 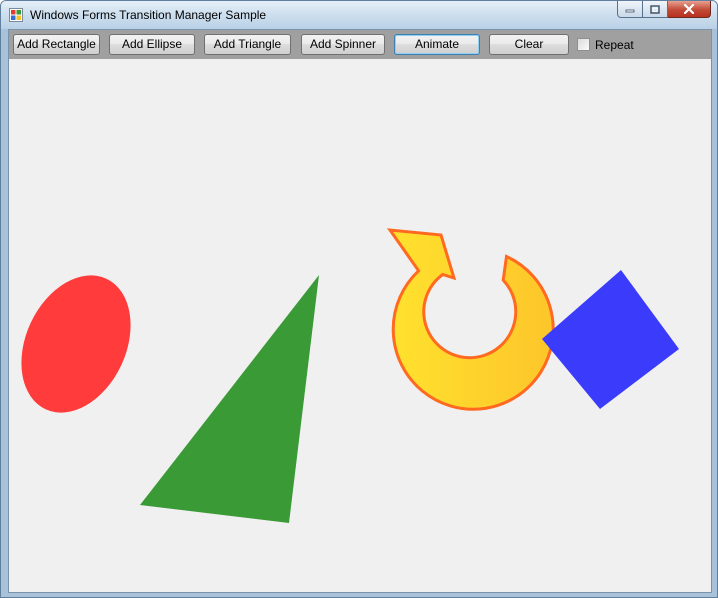 I want to click on maximize-icon, so click(x=655, y=9).